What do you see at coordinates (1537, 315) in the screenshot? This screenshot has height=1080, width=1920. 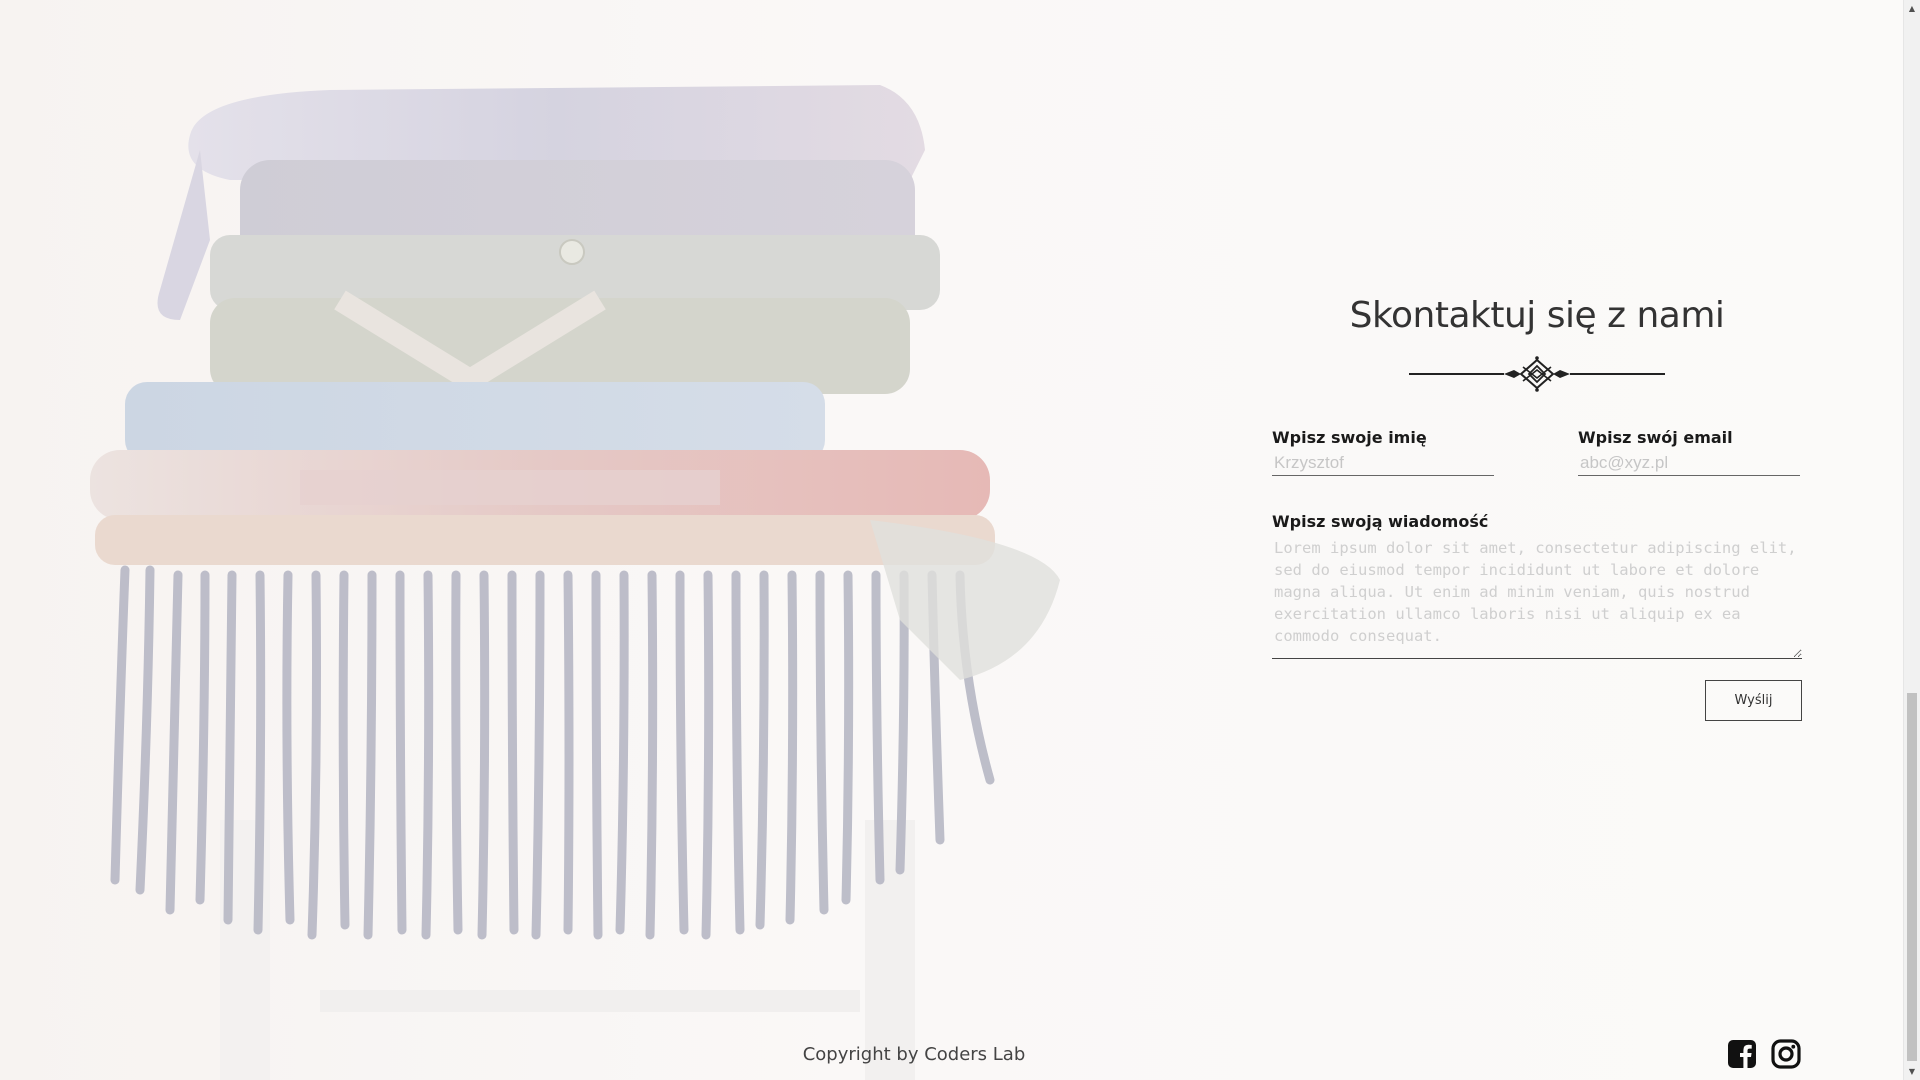 I see `contact-title: Skontaktuj się z nami` at bounding box center [1537, 315].